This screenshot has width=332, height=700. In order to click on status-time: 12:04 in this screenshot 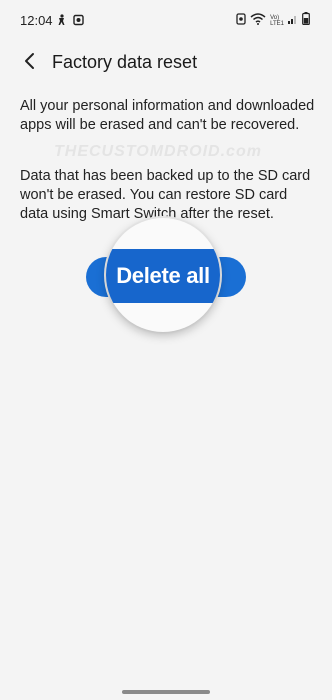, I will do `click(36, 20)`.